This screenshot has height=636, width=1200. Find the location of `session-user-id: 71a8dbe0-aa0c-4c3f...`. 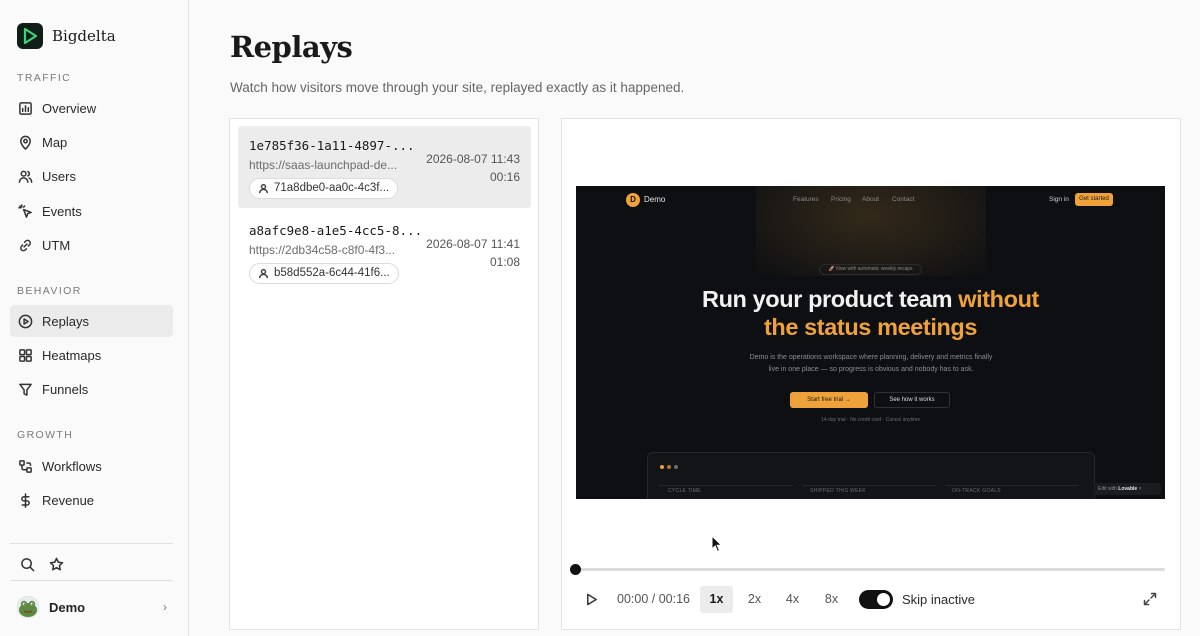

session-user-id: 71a8dbe0-aa0c-4c3f... is located at coordinates (332, 188).